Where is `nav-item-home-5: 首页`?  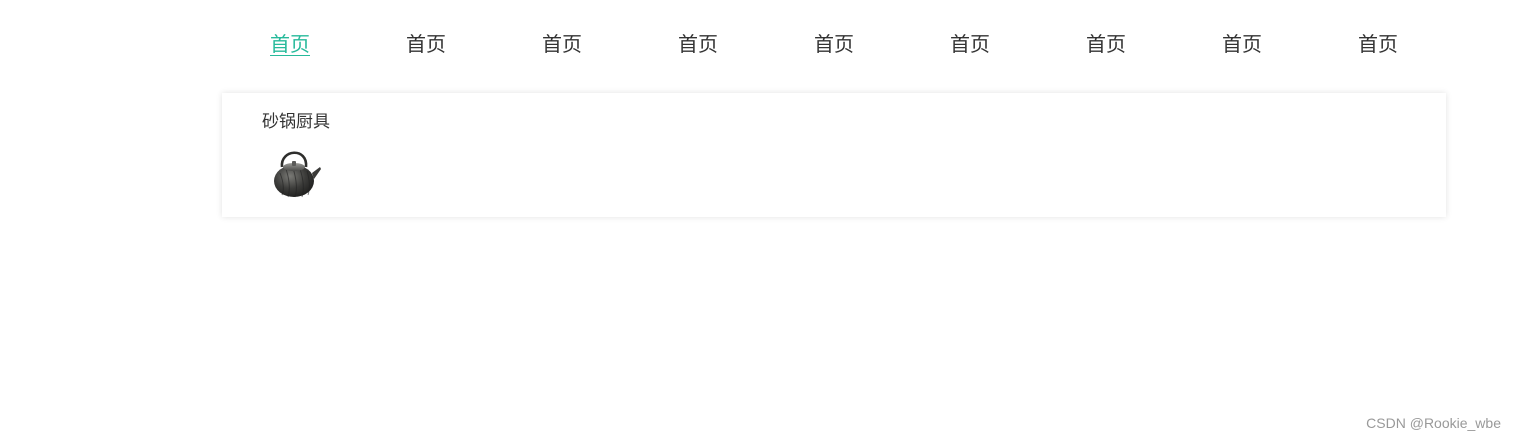
nav-item-home-5: 首页 is located at coordinates (834, 44).